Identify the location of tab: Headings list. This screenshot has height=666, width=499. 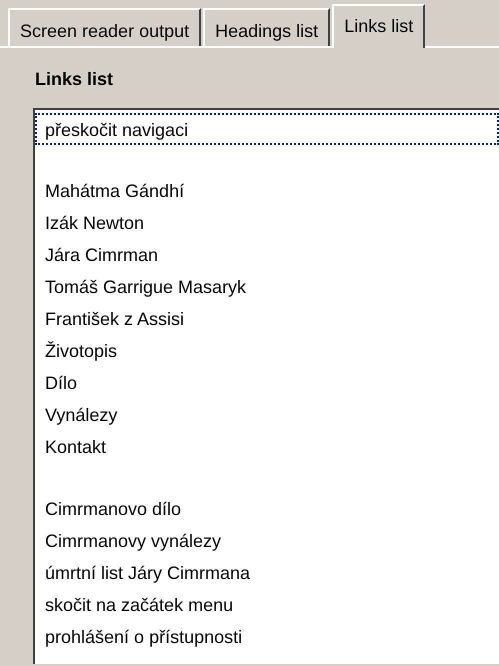
(266, 27).